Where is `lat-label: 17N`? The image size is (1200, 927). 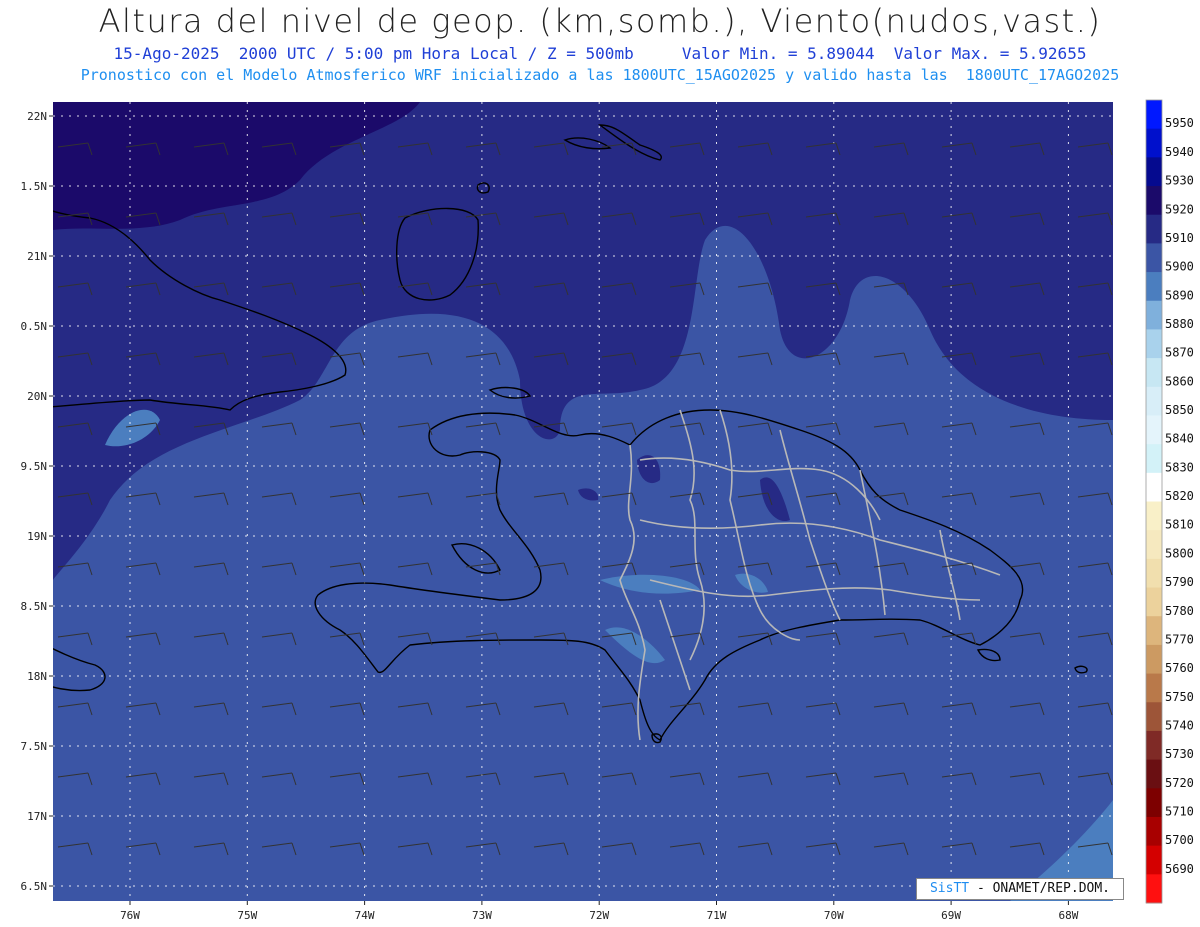
lat-label: 17N is located at coordinates (37, 816).